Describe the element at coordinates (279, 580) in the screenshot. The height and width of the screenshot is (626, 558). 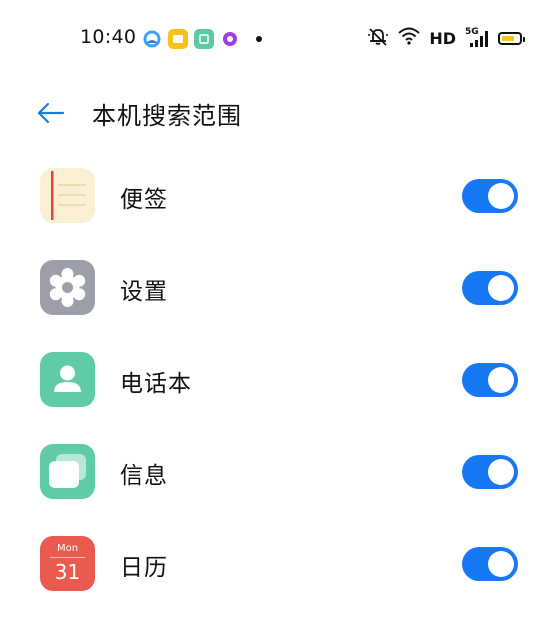
I see `list-item-calendar: Mon 31 日历` at that location.